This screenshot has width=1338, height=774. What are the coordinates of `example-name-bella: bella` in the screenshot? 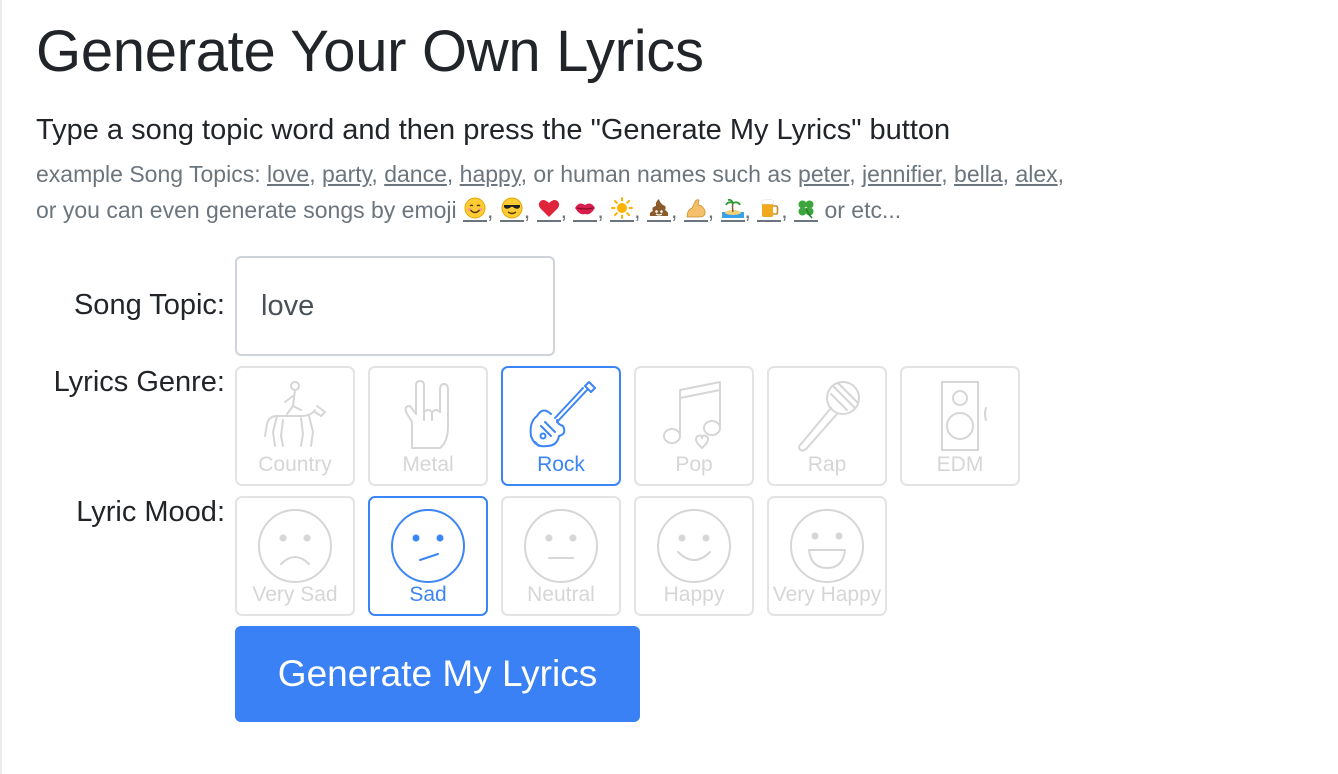 It's located at (978, 174).